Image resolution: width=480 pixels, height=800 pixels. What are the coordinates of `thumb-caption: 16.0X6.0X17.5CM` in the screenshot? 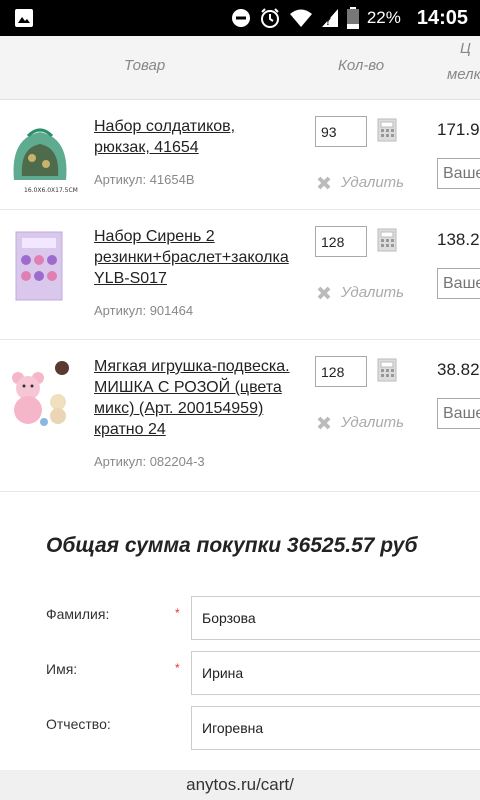 It's located at (51, 190).